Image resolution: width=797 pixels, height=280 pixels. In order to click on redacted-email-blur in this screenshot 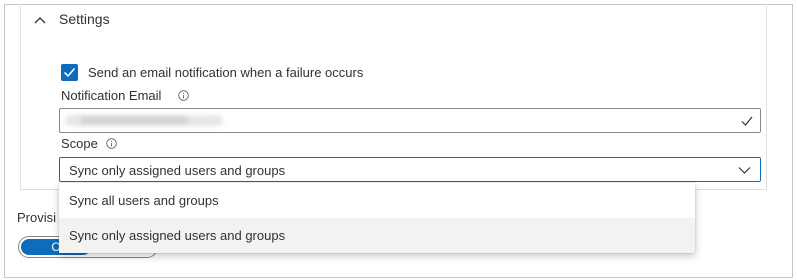, I will do `click(134, 120)`.